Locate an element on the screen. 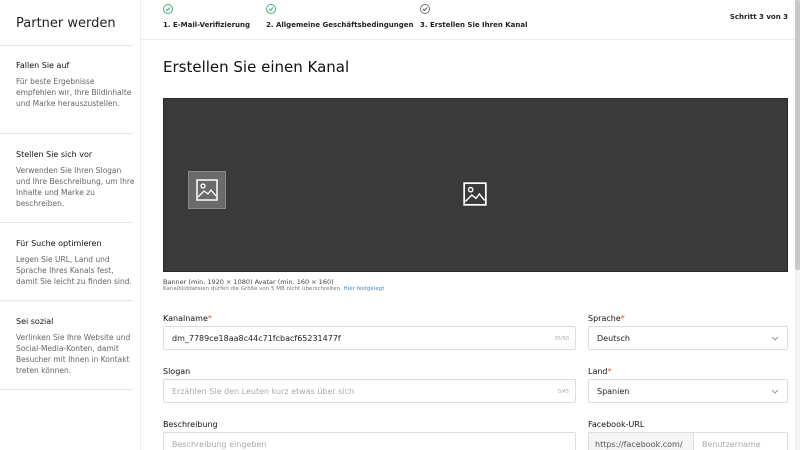 This screenshot has height=450, width=800. avatar-upload-button is located at coordinates (207, 190).